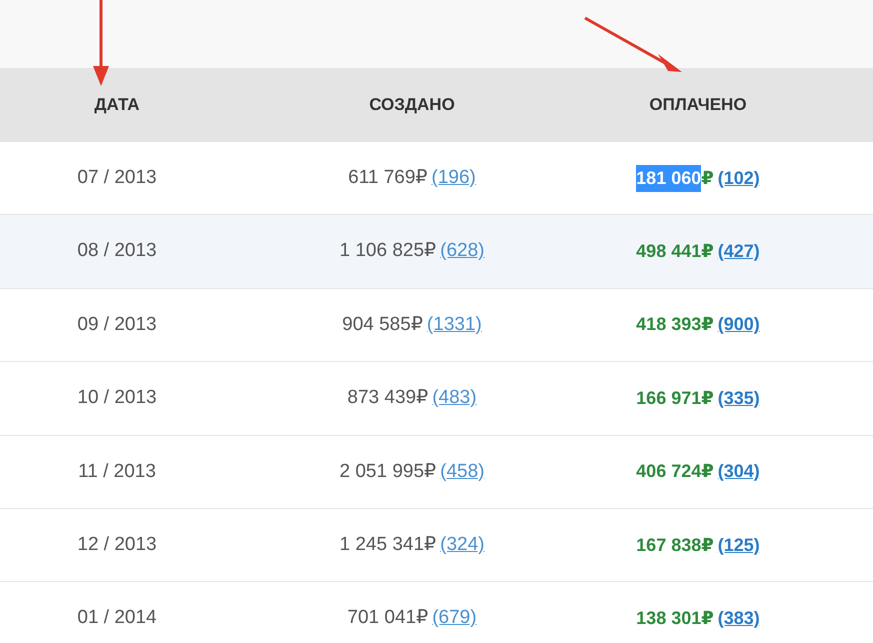 This screenshot has width=873, height=643. Describe the element at coordinates (117, 544) in the screenshot. I see `date-cell-text: 12 / 2013` at that location.